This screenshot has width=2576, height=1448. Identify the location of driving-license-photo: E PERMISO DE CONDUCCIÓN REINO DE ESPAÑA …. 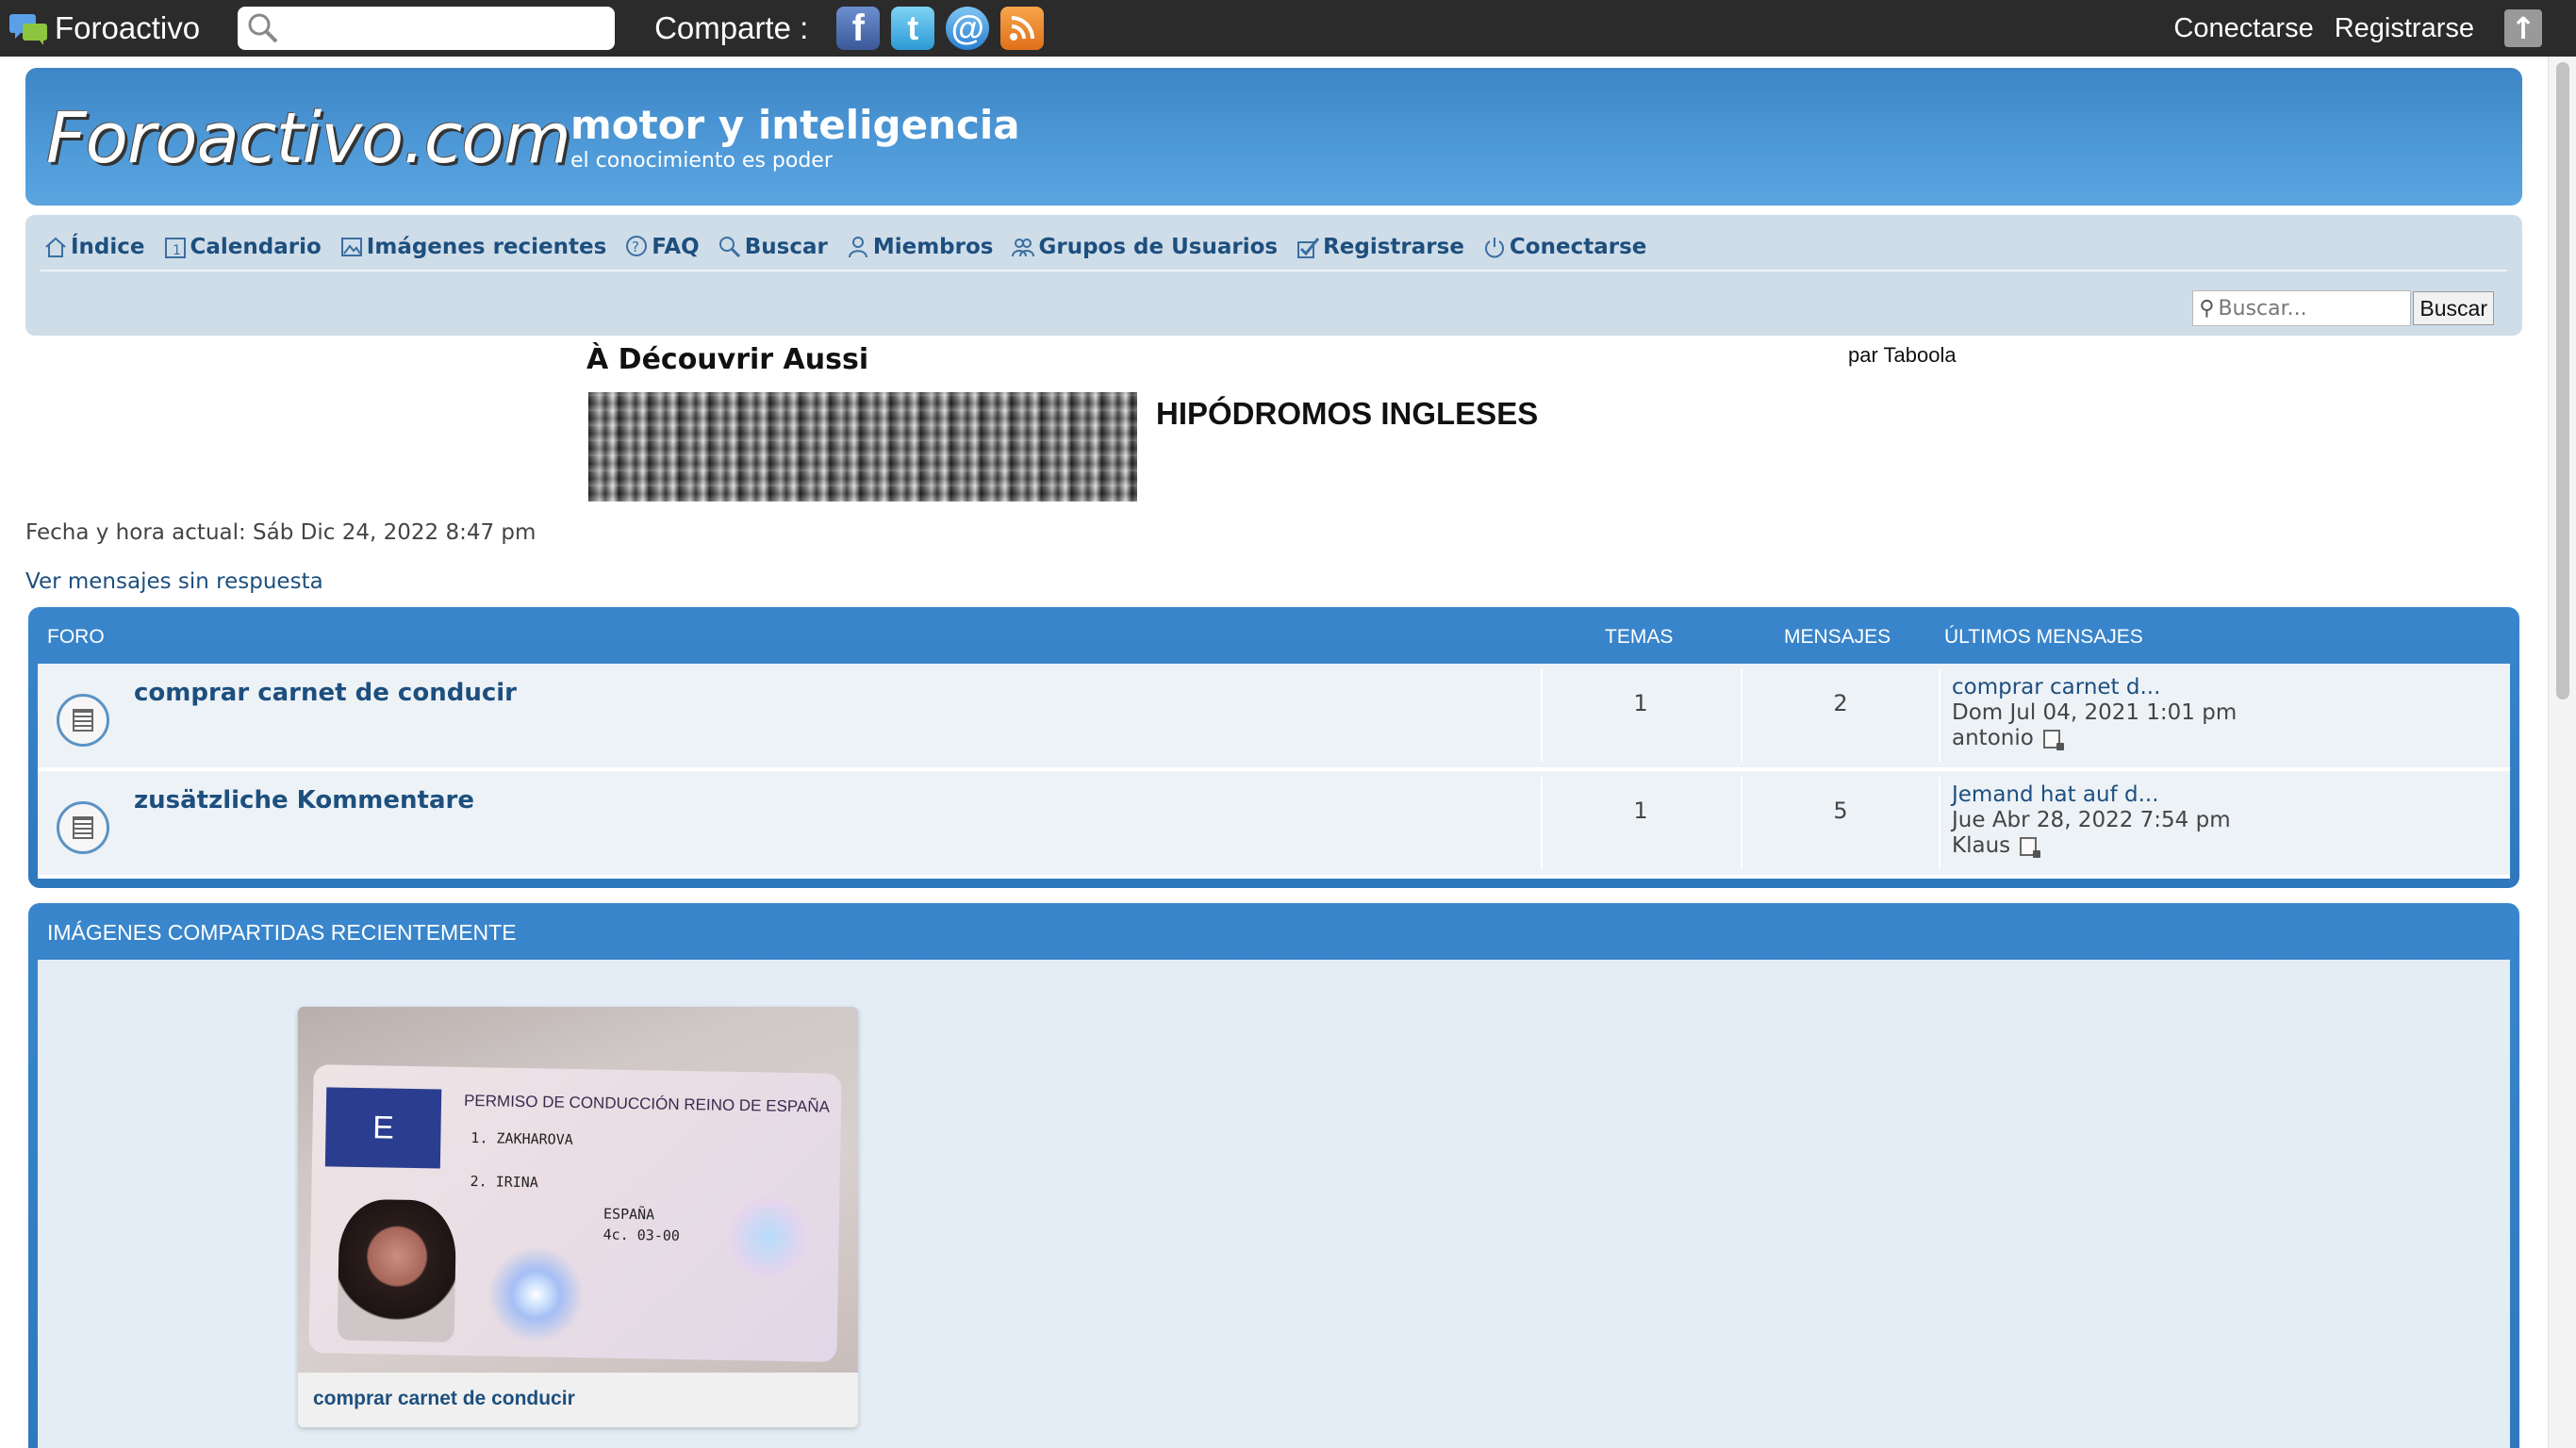
(578, 1190).